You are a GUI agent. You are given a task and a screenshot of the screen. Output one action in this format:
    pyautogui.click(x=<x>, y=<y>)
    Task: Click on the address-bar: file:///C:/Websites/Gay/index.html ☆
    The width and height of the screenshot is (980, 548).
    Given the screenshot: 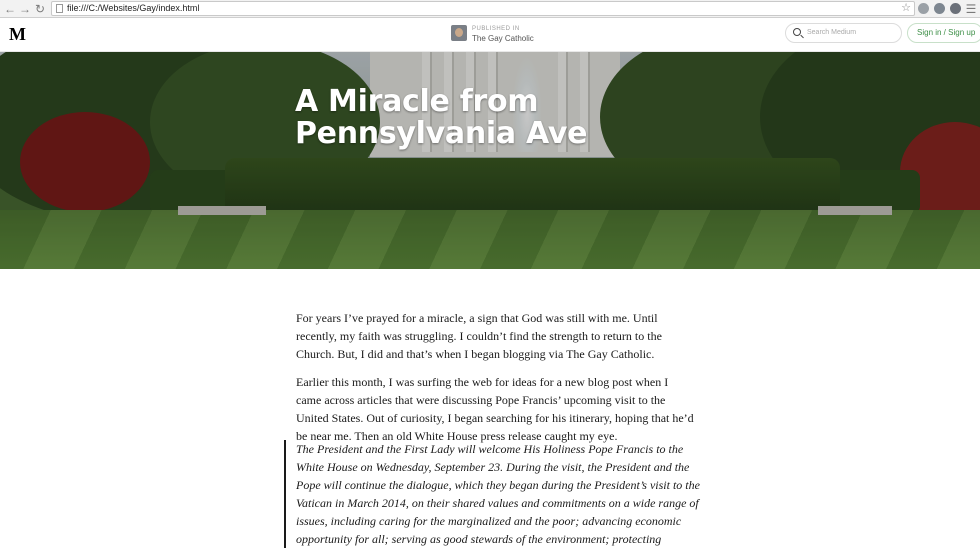 What is the action you would take?
    pyautogui.click(x=483, y=8)
    